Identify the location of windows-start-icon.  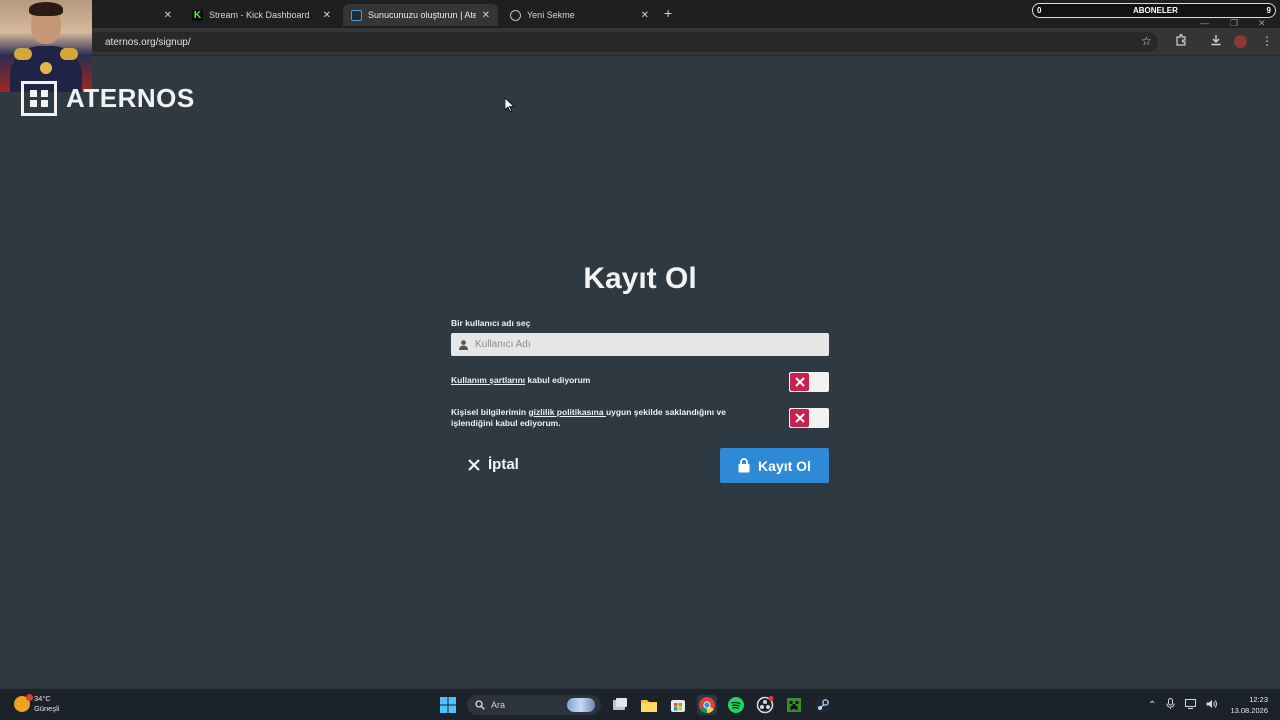
(448, 705).